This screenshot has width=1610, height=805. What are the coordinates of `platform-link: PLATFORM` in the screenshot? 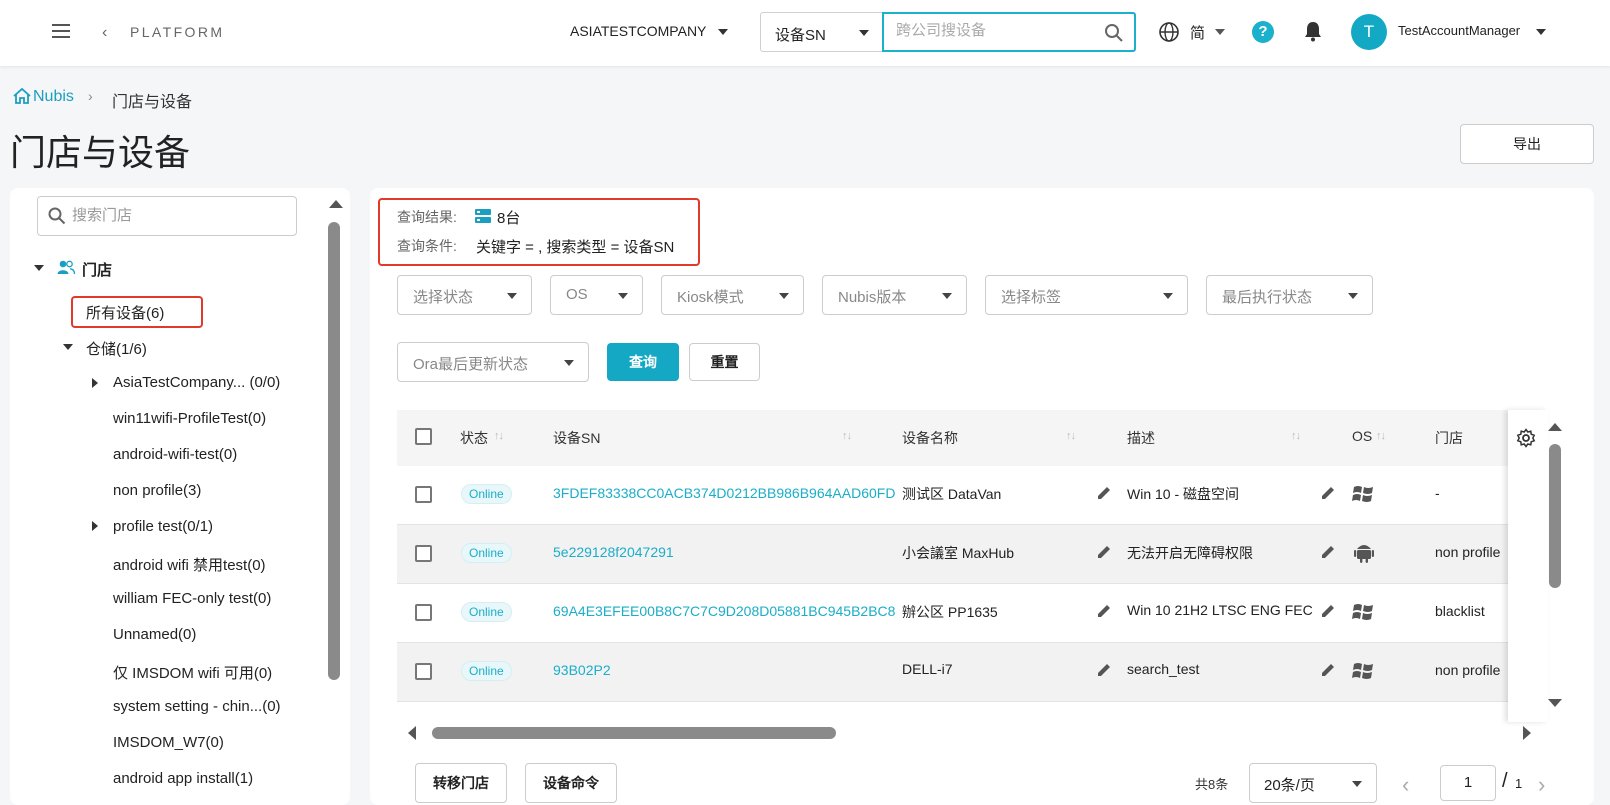 It's located at (177, 32).